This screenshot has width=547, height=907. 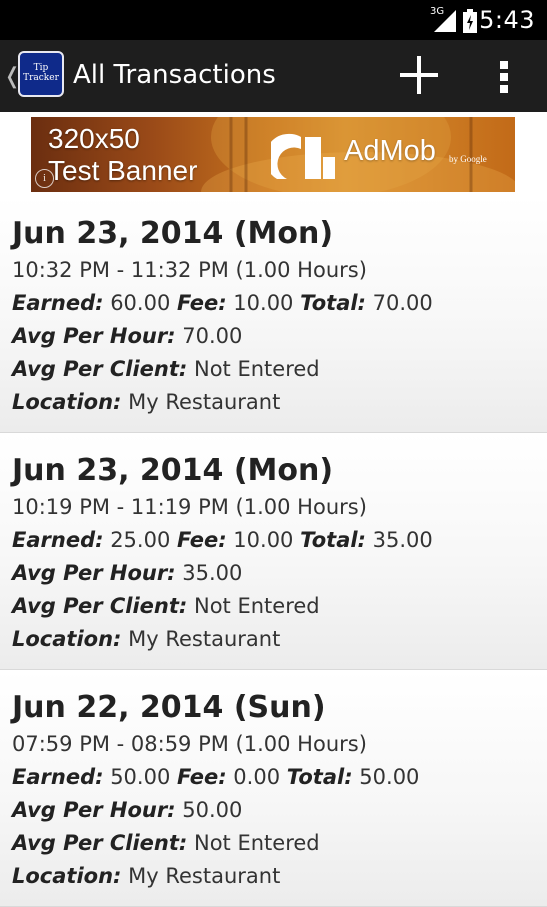 I want to click on overflow-menu-icon, so click(x=504, y=77).